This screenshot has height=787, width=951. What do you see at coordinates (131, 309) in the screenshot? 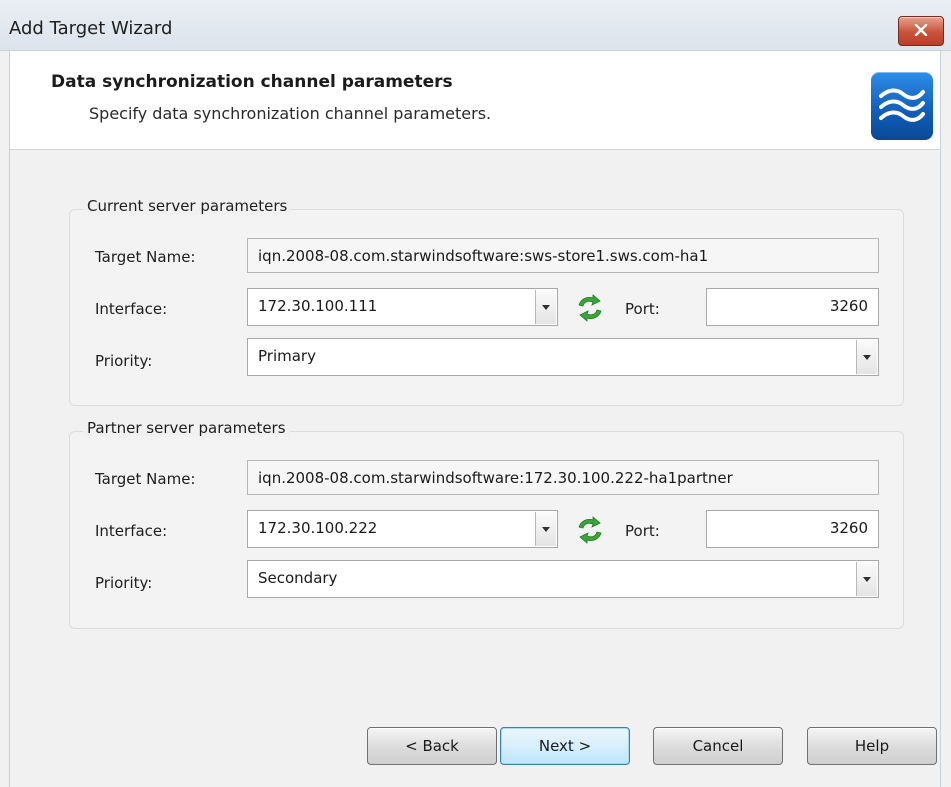
I see `current-interface-label: Interface:` at bounding box center [131, 309].